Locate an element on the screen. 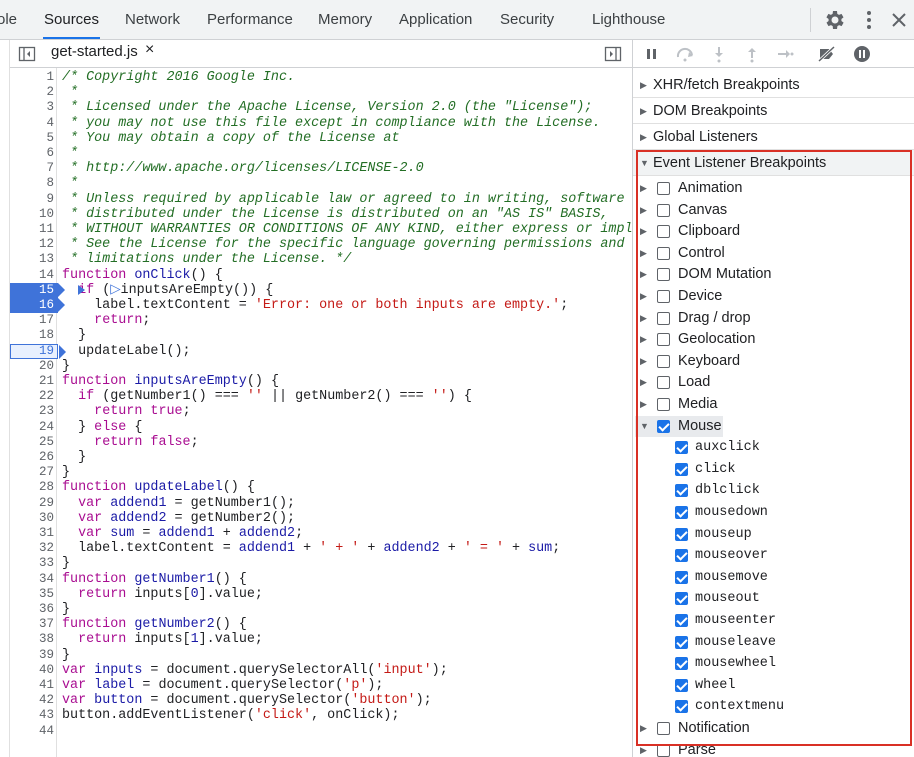  line-number: 37 is located at coordinates (32, 624).